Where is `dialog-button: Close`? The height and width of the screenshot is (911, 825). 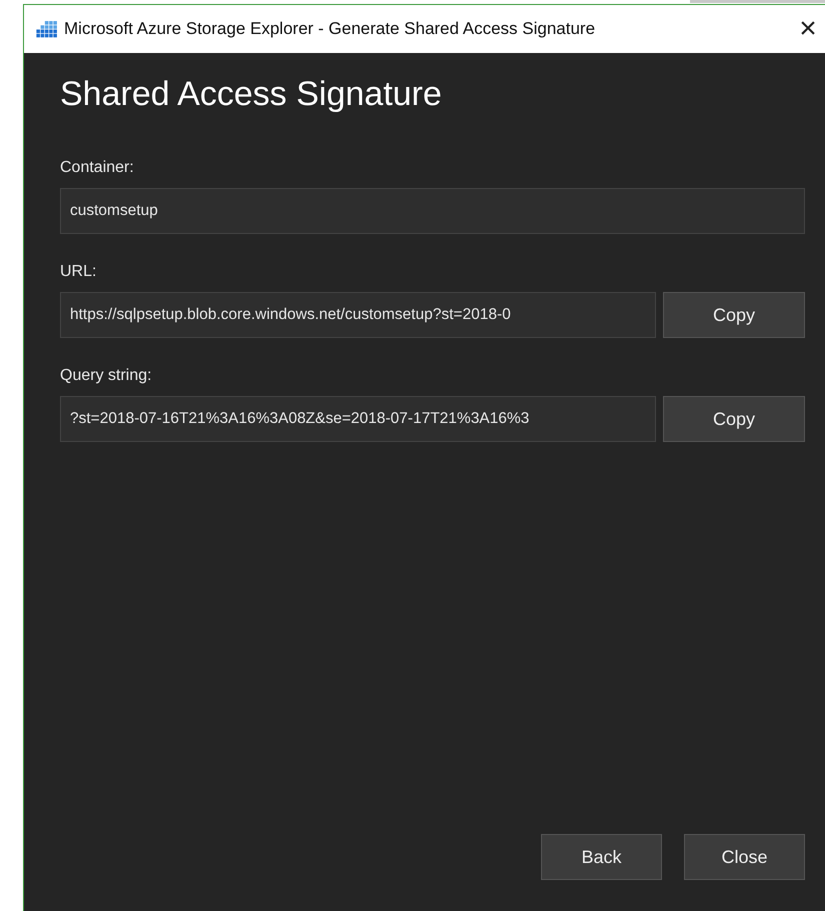
dialog-button: Close is located at coordinates (744, 857).